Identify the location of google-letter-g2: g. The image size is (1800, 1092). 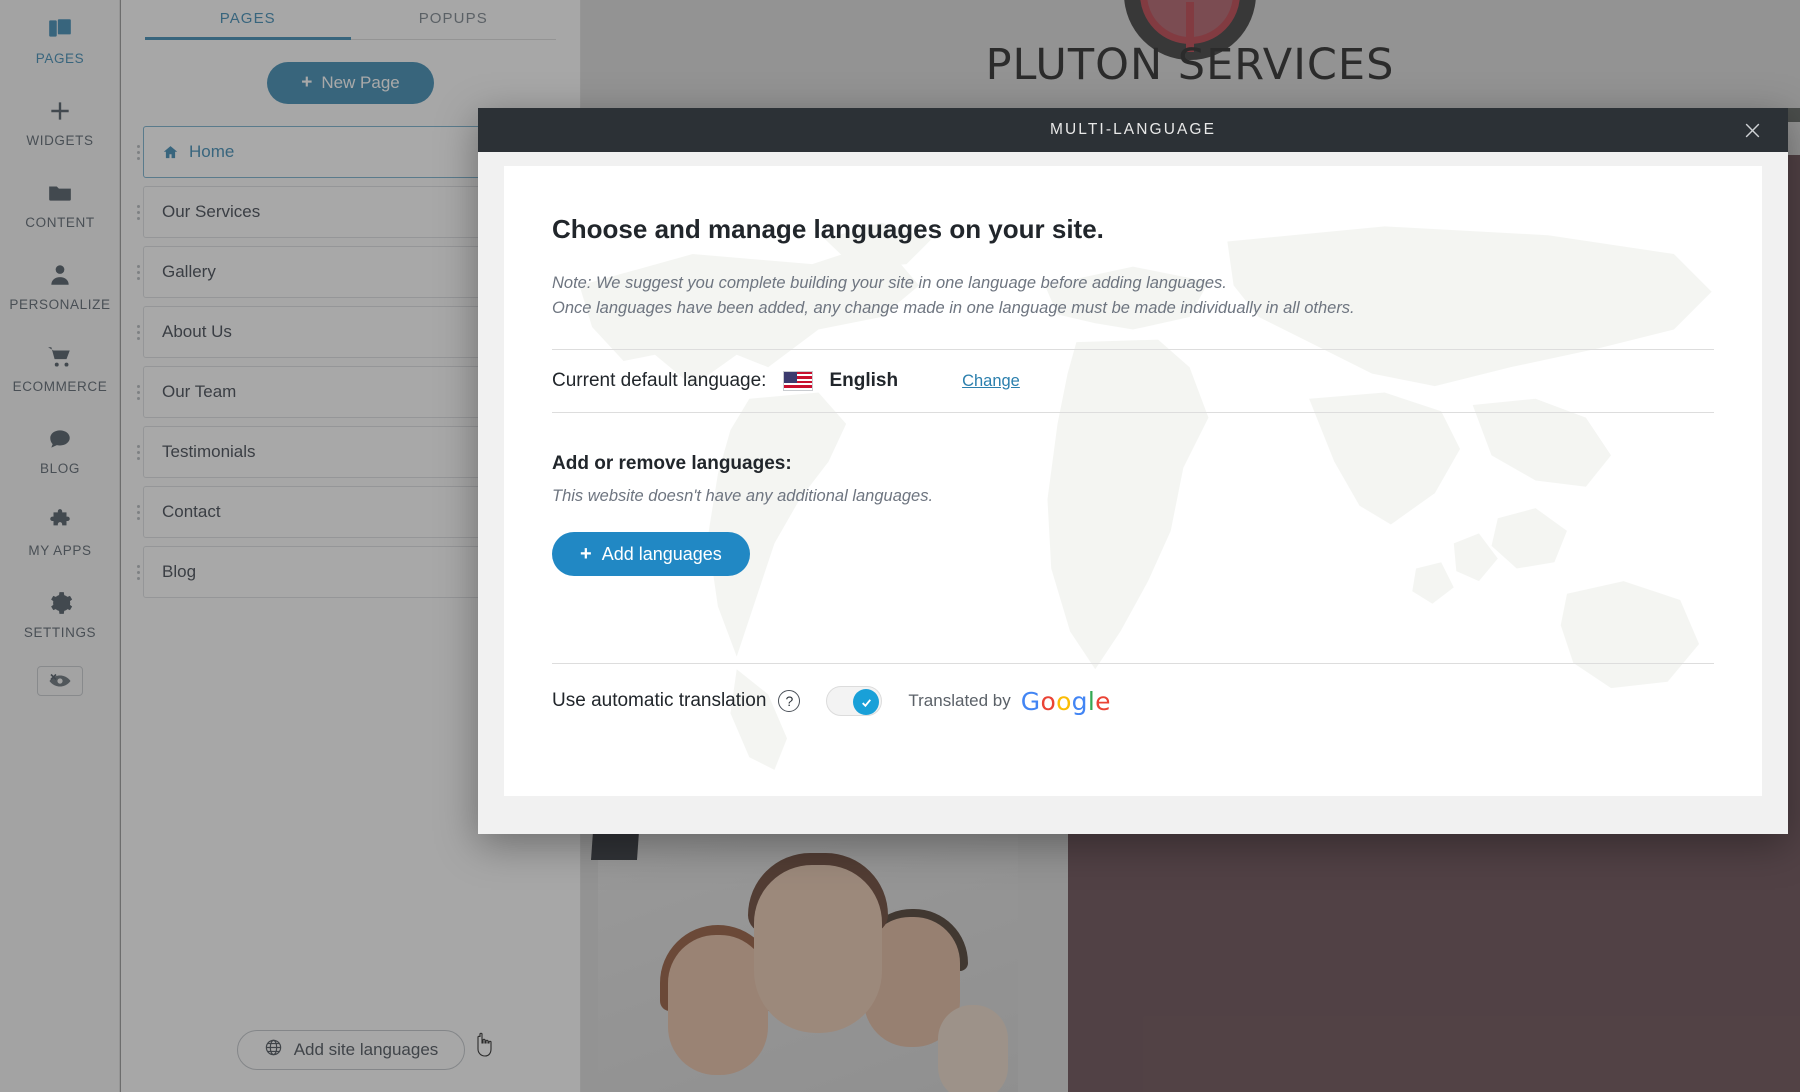
(1079, 701).